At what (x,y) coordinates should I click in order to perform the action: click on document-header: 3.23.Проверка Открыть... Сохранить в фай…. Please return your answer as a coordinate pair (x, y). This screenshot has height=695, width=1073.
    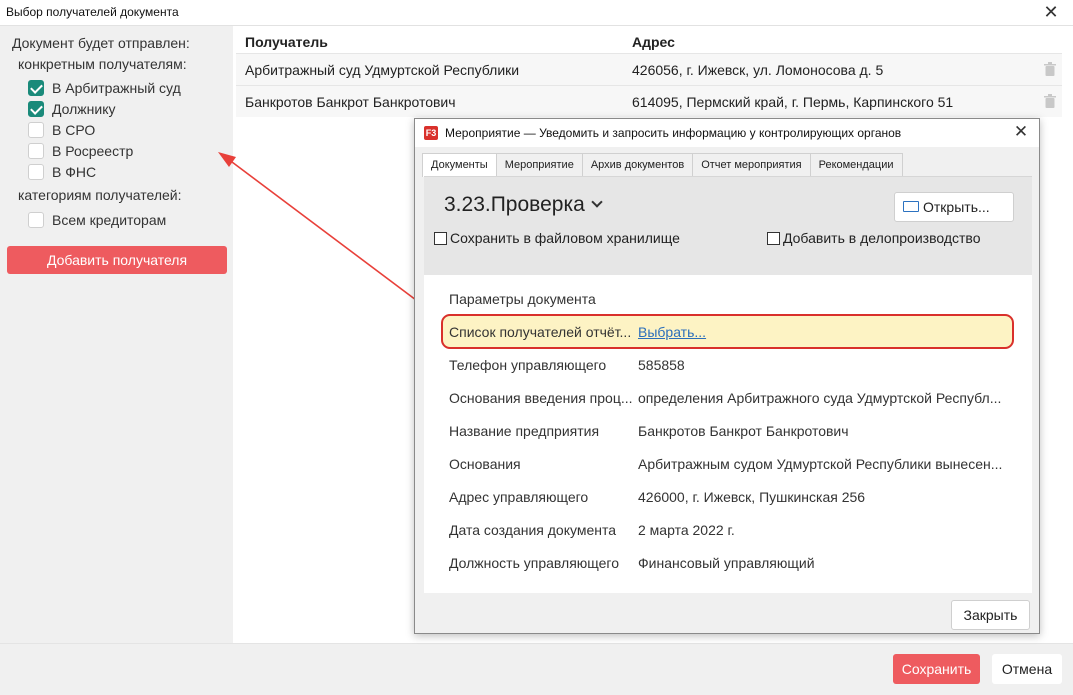
    Looking at the image, I should click on (728, 225).